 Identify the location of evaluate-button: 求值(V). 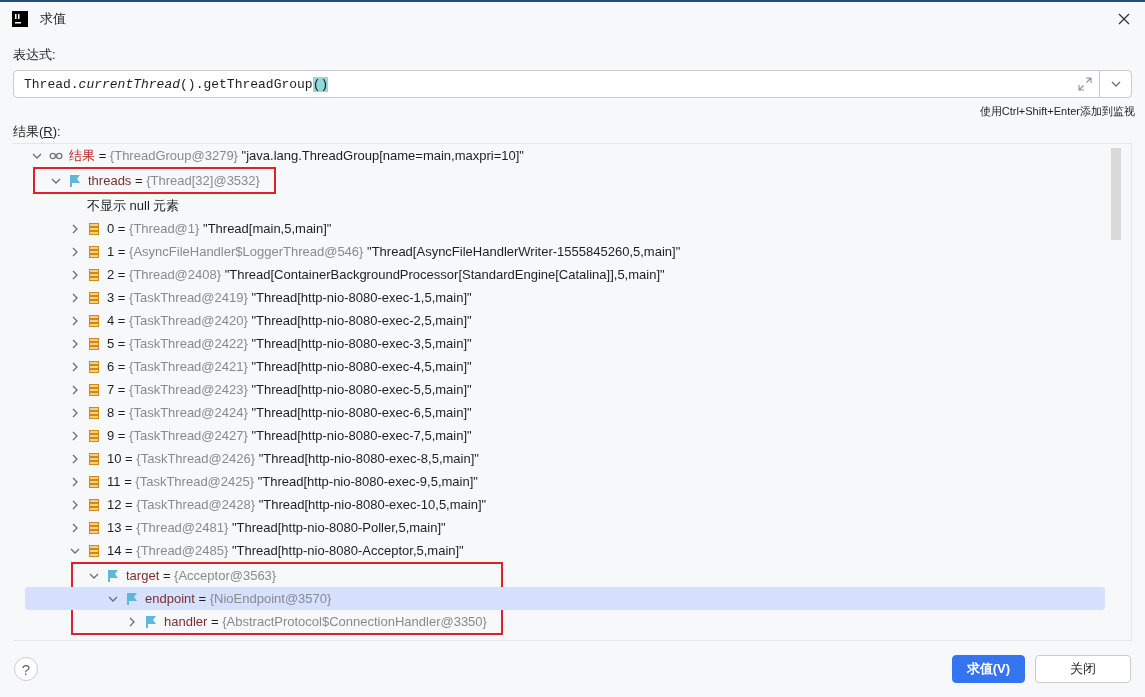
(988, 669).